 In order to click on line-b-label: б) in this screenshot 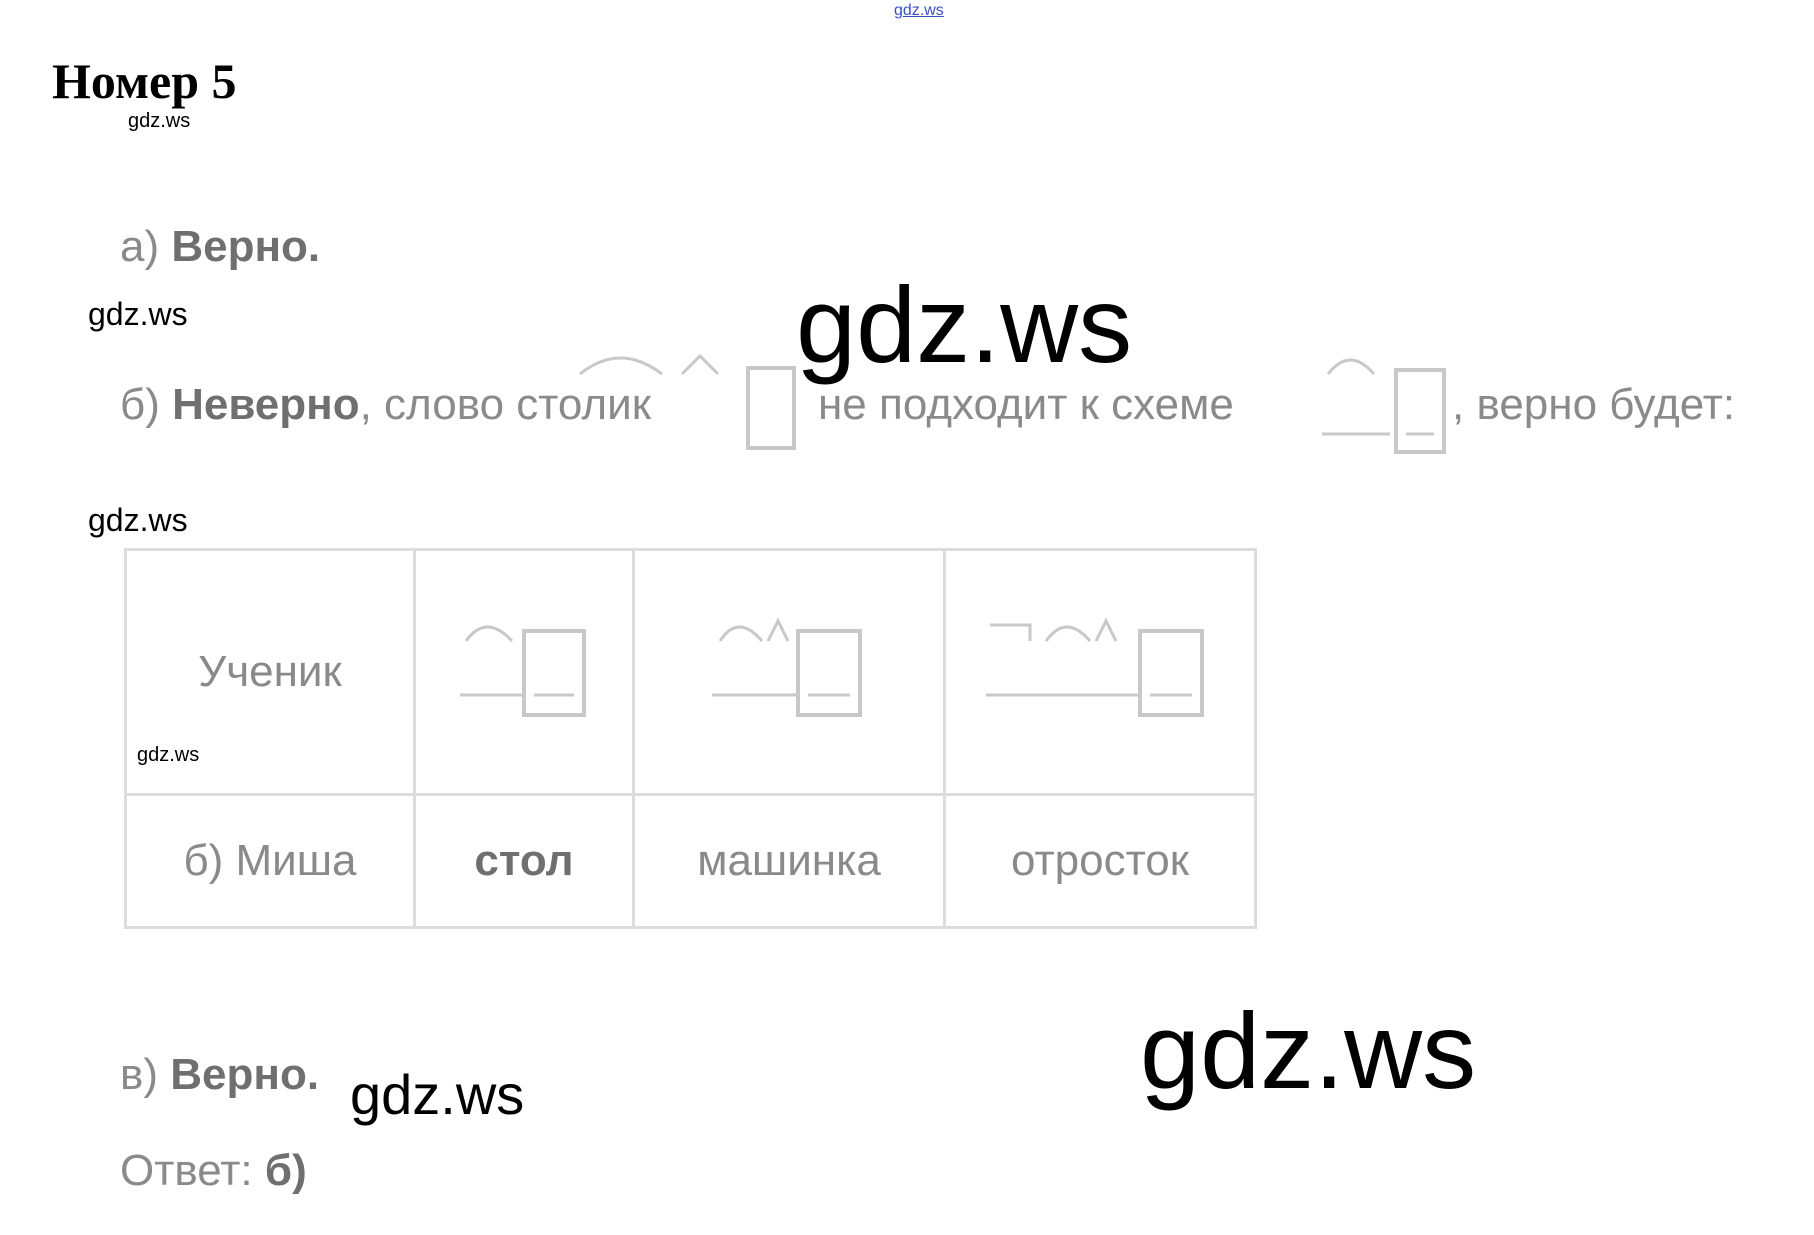, I will do `click(140, 404)`.